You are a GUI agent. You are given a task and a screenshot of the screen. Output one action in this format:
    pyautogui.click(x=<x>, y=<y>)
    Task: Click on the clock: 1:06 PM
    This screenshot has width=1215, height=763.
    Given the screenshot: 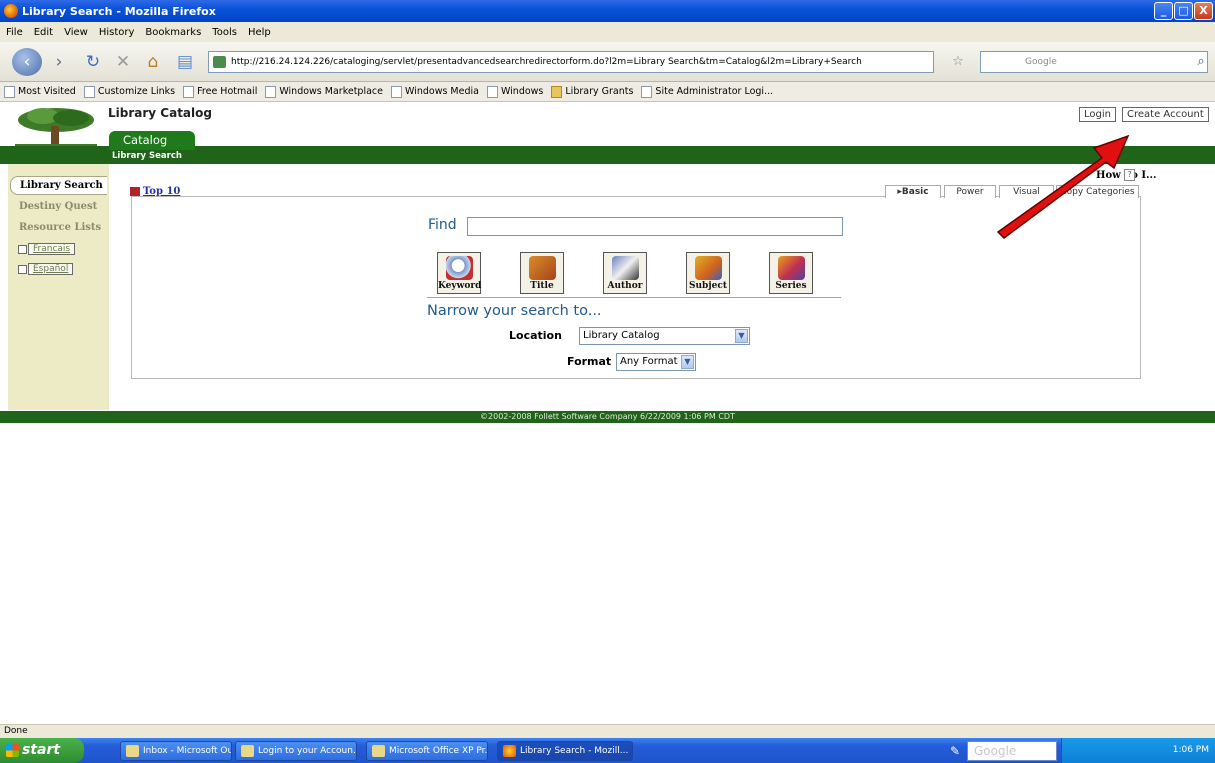 What is the action you would take?
    pyautogui.click(x=1190, y=750)
    